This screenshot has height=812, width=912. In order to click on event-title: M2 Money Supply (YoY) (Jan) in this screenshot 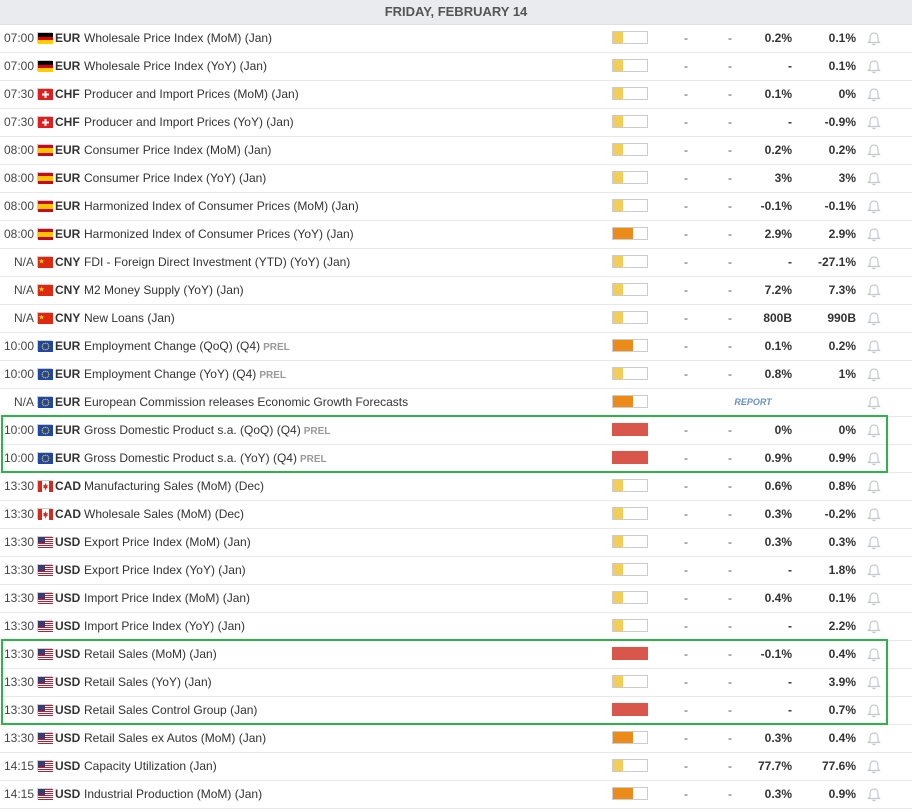, I will do `click(164, 290)`.